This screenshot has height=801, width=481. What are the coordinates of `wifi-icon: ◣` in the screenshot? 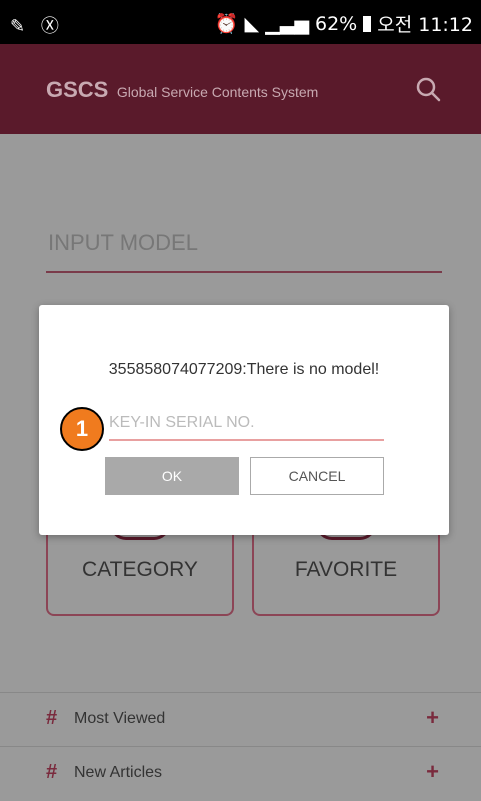 It's located at (252, 23).